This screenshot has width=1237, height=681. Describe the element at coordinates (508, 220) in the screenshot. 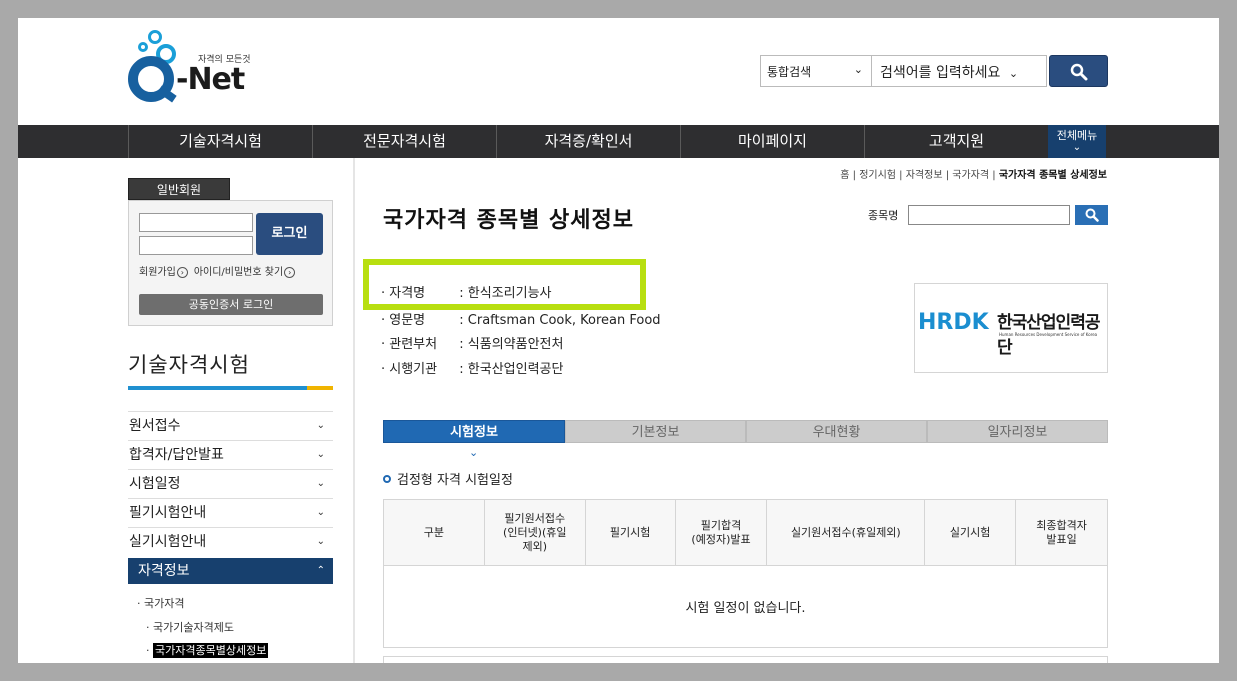

I see `page-title: 국가자격 종목별 상세정보` at that location.